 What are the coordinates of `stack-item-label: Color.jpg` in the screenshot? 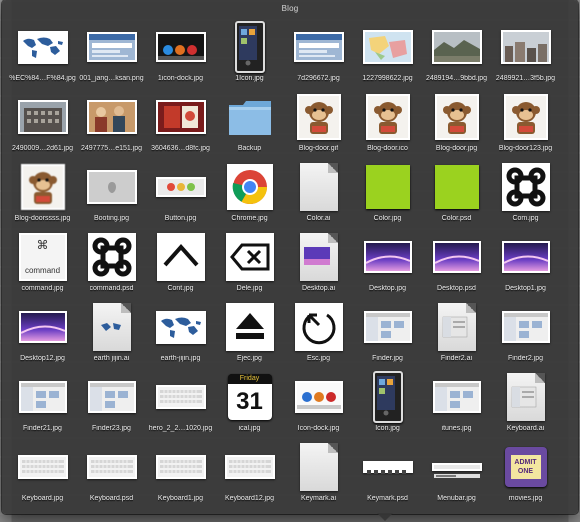 It's located at (387, 218).